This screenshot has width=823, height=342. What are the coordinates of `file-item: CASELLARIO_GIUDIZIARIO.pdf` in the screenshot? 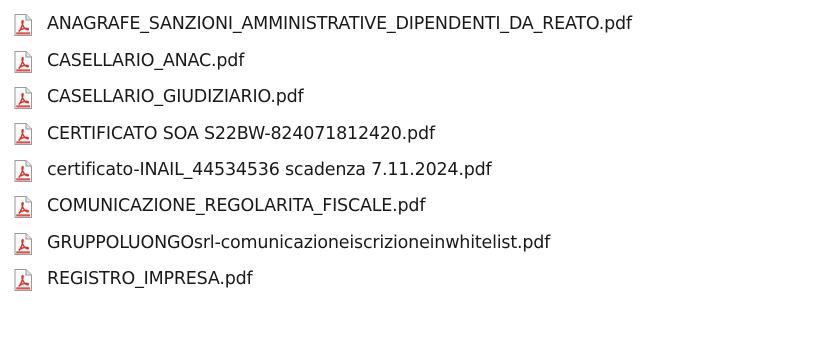 It's located at (411, 98).